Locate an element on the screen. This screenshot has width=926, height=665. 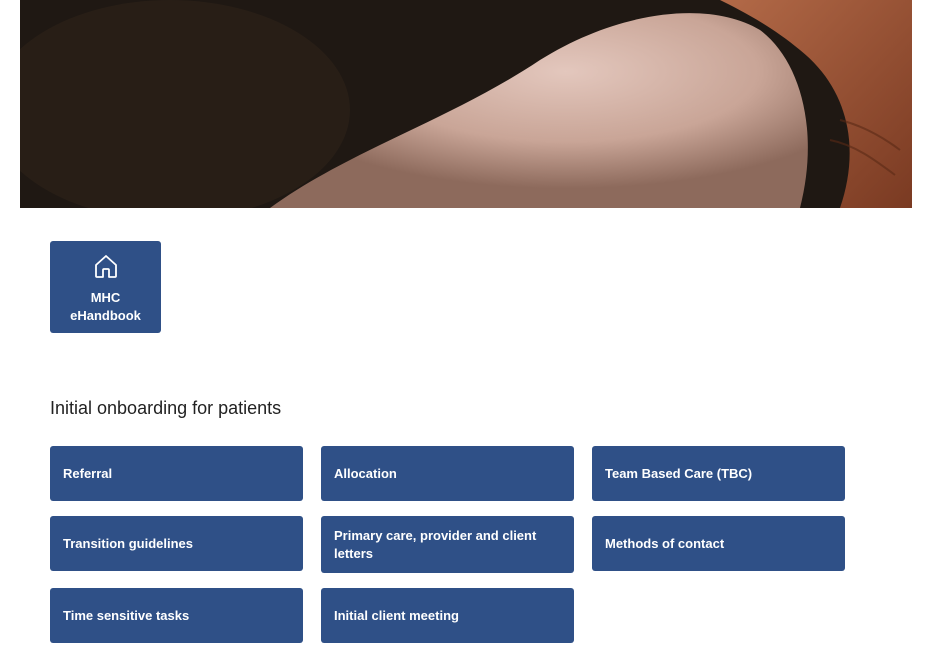
tile-transition-guidelines: Transition guidelines is located at coordinates (176, 543).